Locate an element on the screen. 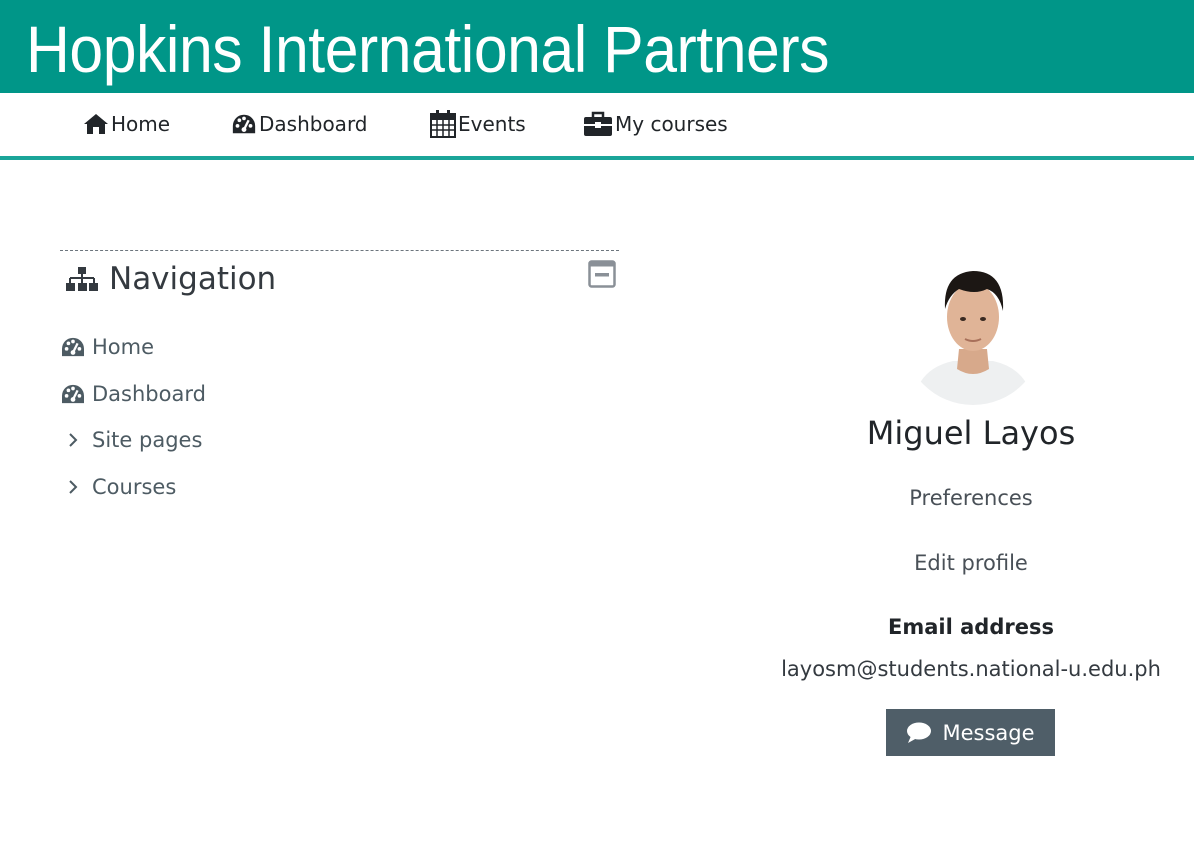 This screenshot has height=844, width=1194. home-icon is located at coordinates (96, 124).